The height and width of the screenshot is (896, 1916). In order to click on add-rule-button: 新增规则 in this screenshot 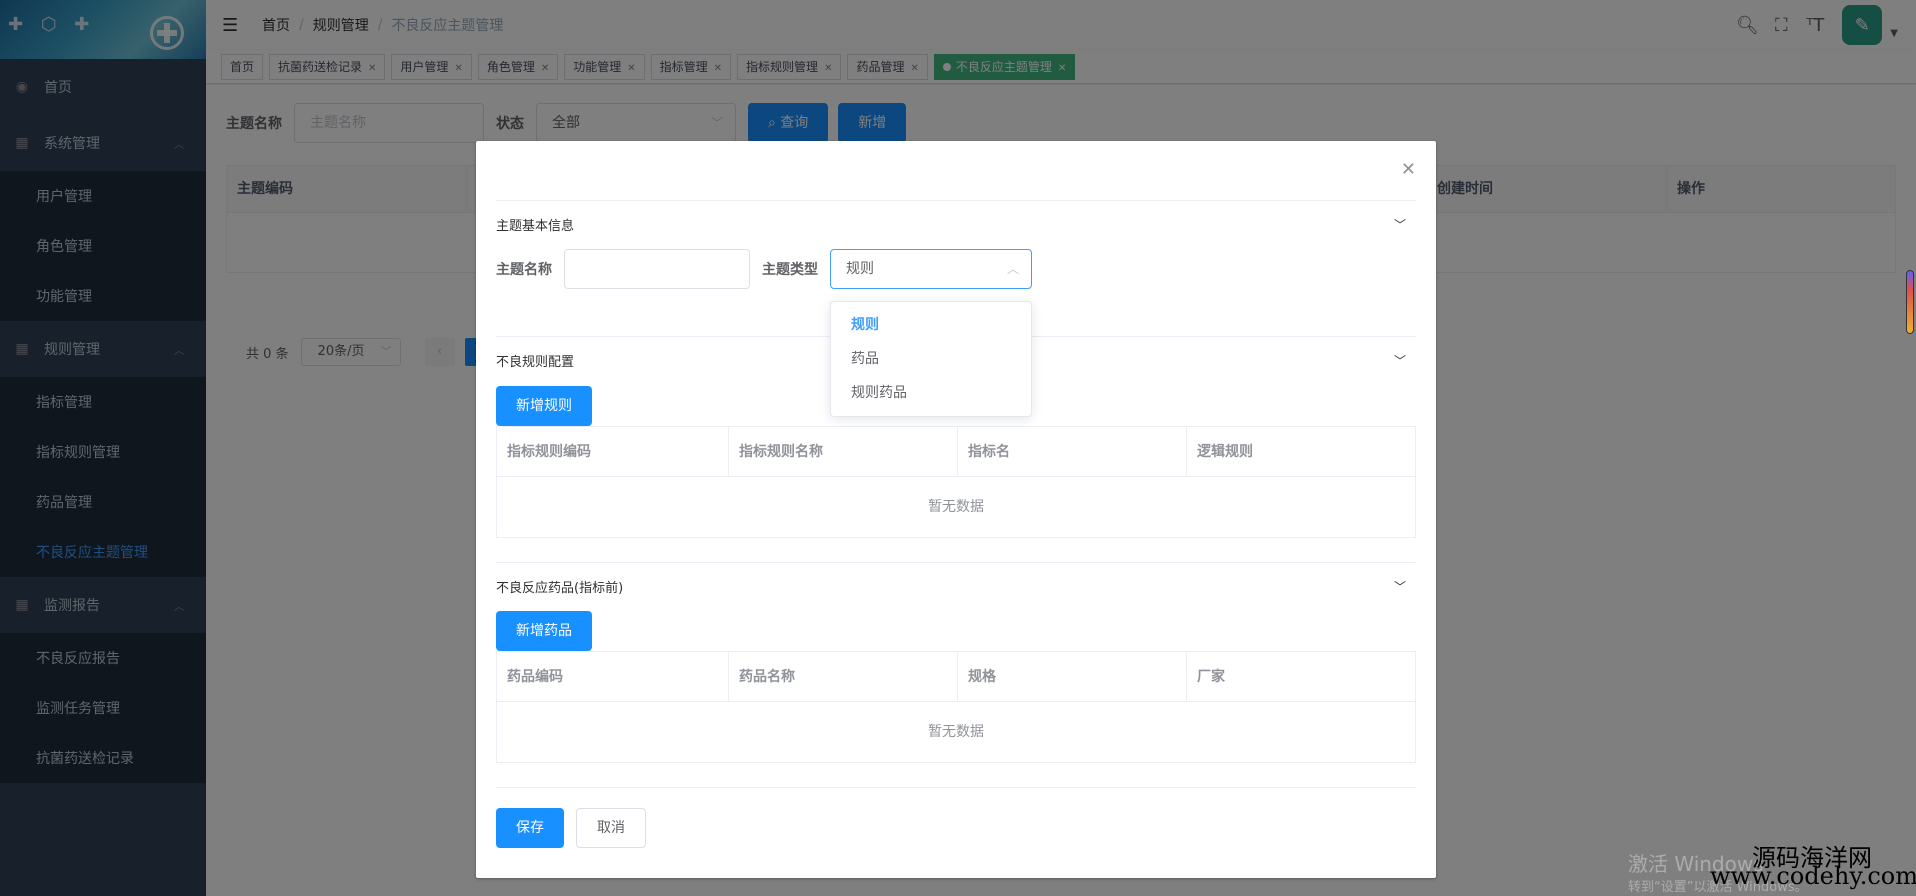, I will do `click(544, 406)`.